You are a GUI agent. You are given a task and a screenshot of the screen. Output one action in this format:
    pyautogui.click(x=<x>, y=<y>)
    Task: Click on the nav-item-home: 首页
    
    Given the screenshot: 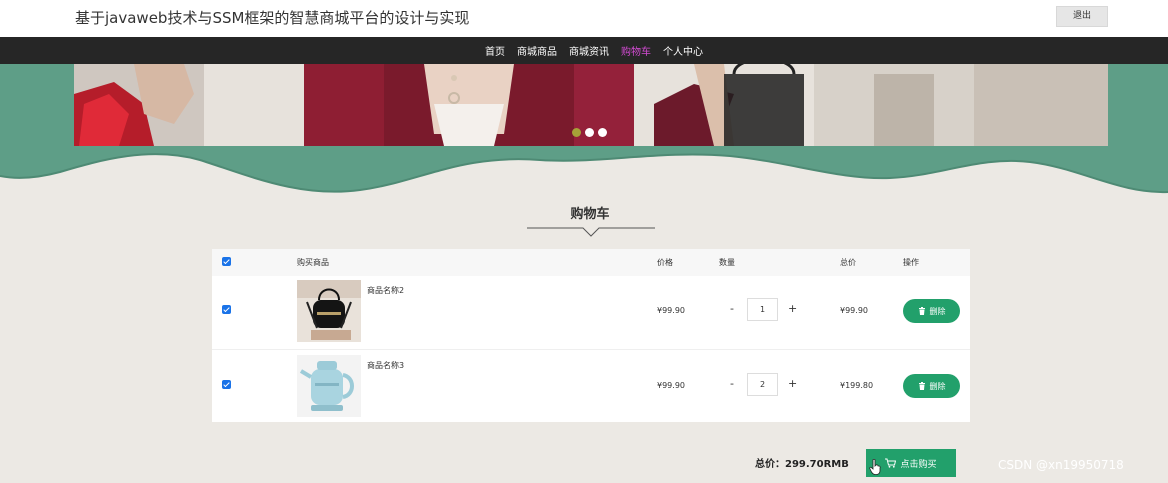 What is the action you would take?
    pyautogui.click(x=495, y=50)
    